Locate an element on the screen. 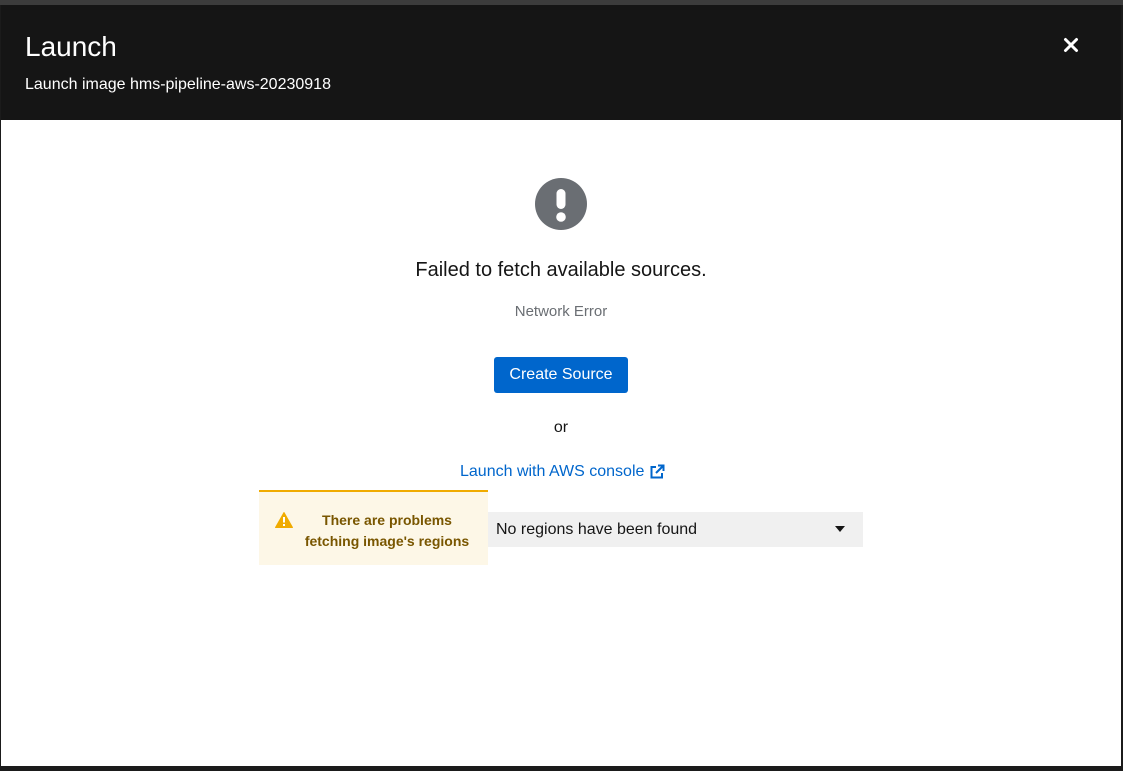 The height and width of the screenshot is (771, 1123). modal-title: Launch is located at coordinates (71, 46).